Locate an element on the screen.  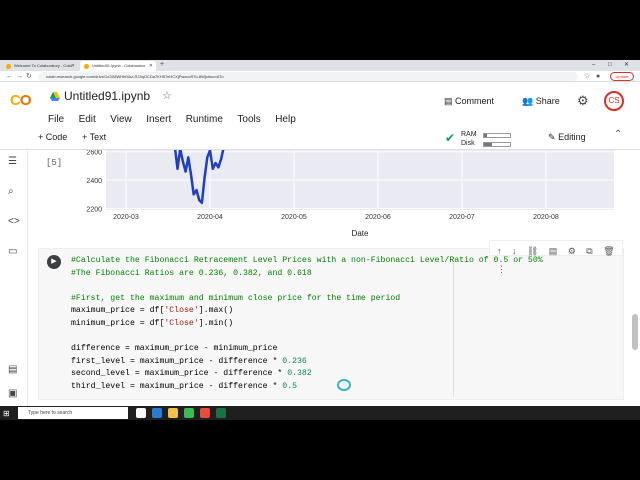
ram-bar-fill is located at coordinates (486, 135).